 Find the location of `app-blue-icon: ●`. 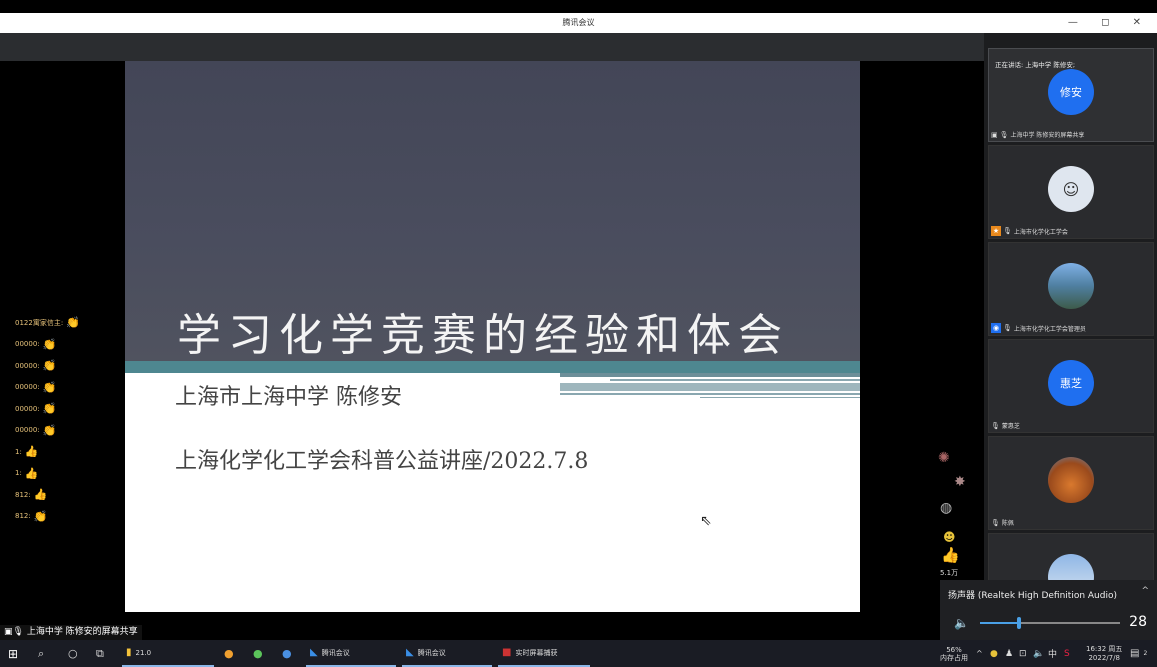

app-blue-icon: ● is located at coordinates (287, 653).